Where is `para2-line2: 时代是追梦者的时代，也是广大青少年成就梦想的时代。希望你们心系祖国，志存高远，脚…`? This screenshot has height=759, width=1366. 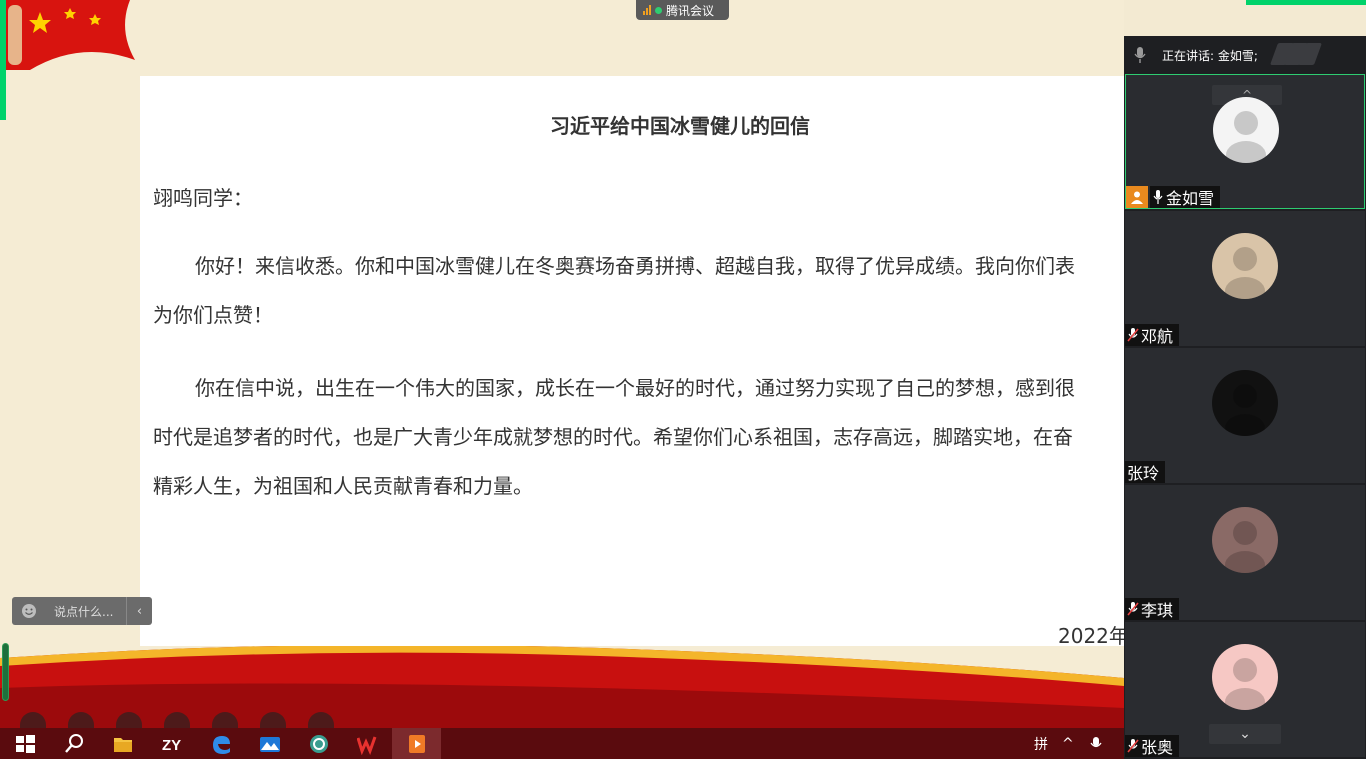
para2-line2: 时代是追梦者的时代，也是广大青少年成就梦想的时代。希望你们心系祖国，志存高远，脚… is located at coordinates (613, 437).